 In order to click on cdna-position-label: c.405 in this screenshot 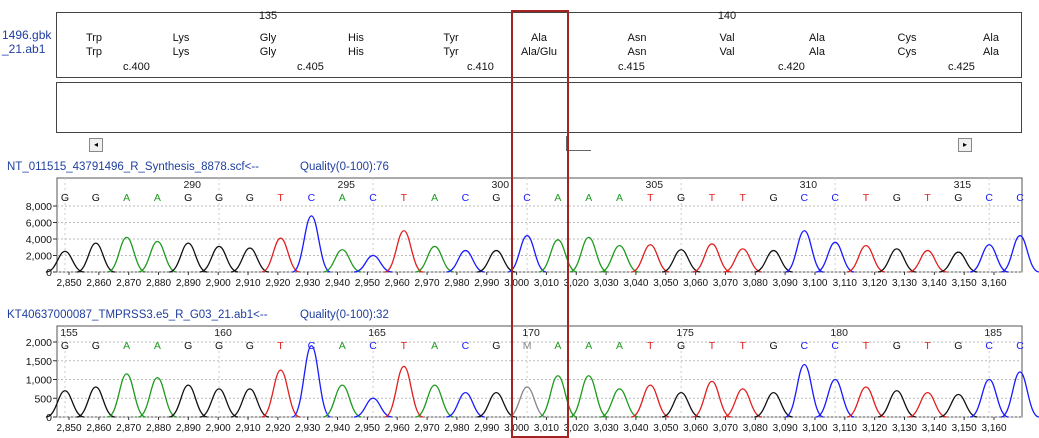, I will do `click(310, 67)`.